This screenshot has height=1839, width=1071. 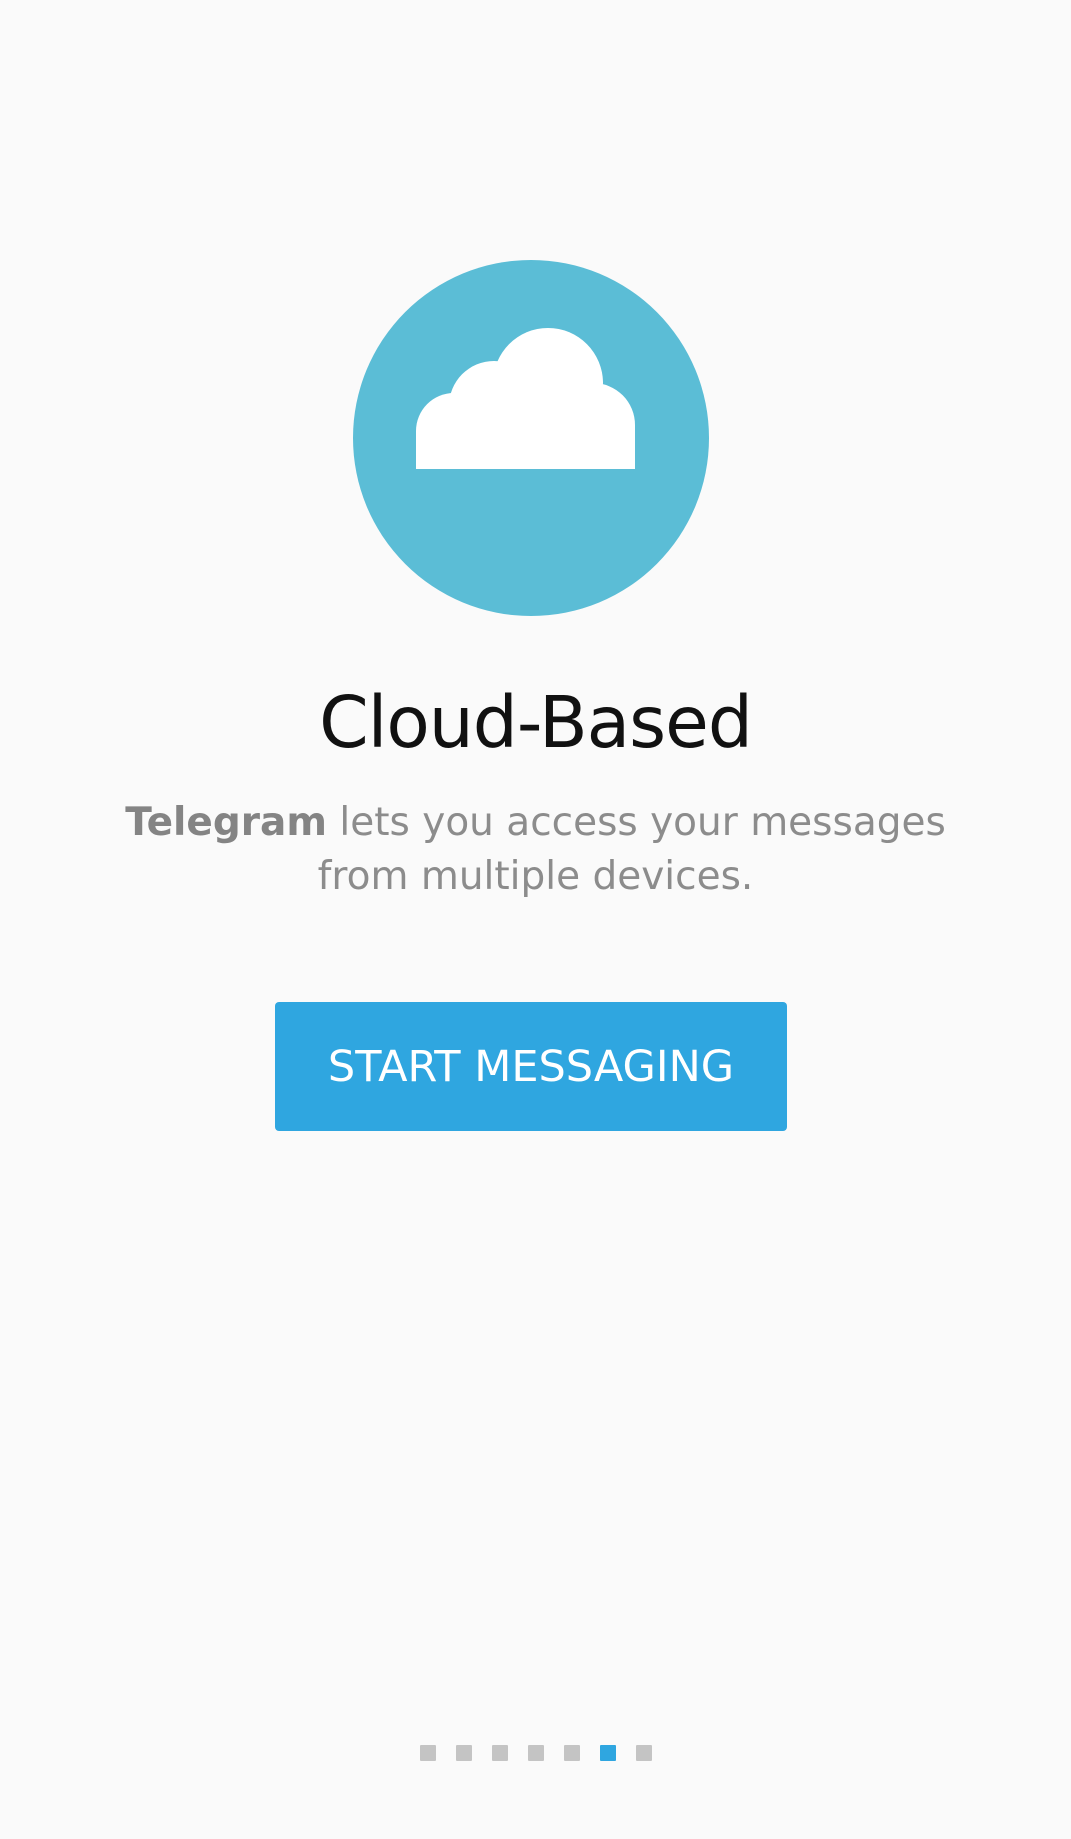 What do you see at coordinates (536, 722) in the screenshot?
I see `page-title: Cloud-Based` at bounding box center [536, 722].